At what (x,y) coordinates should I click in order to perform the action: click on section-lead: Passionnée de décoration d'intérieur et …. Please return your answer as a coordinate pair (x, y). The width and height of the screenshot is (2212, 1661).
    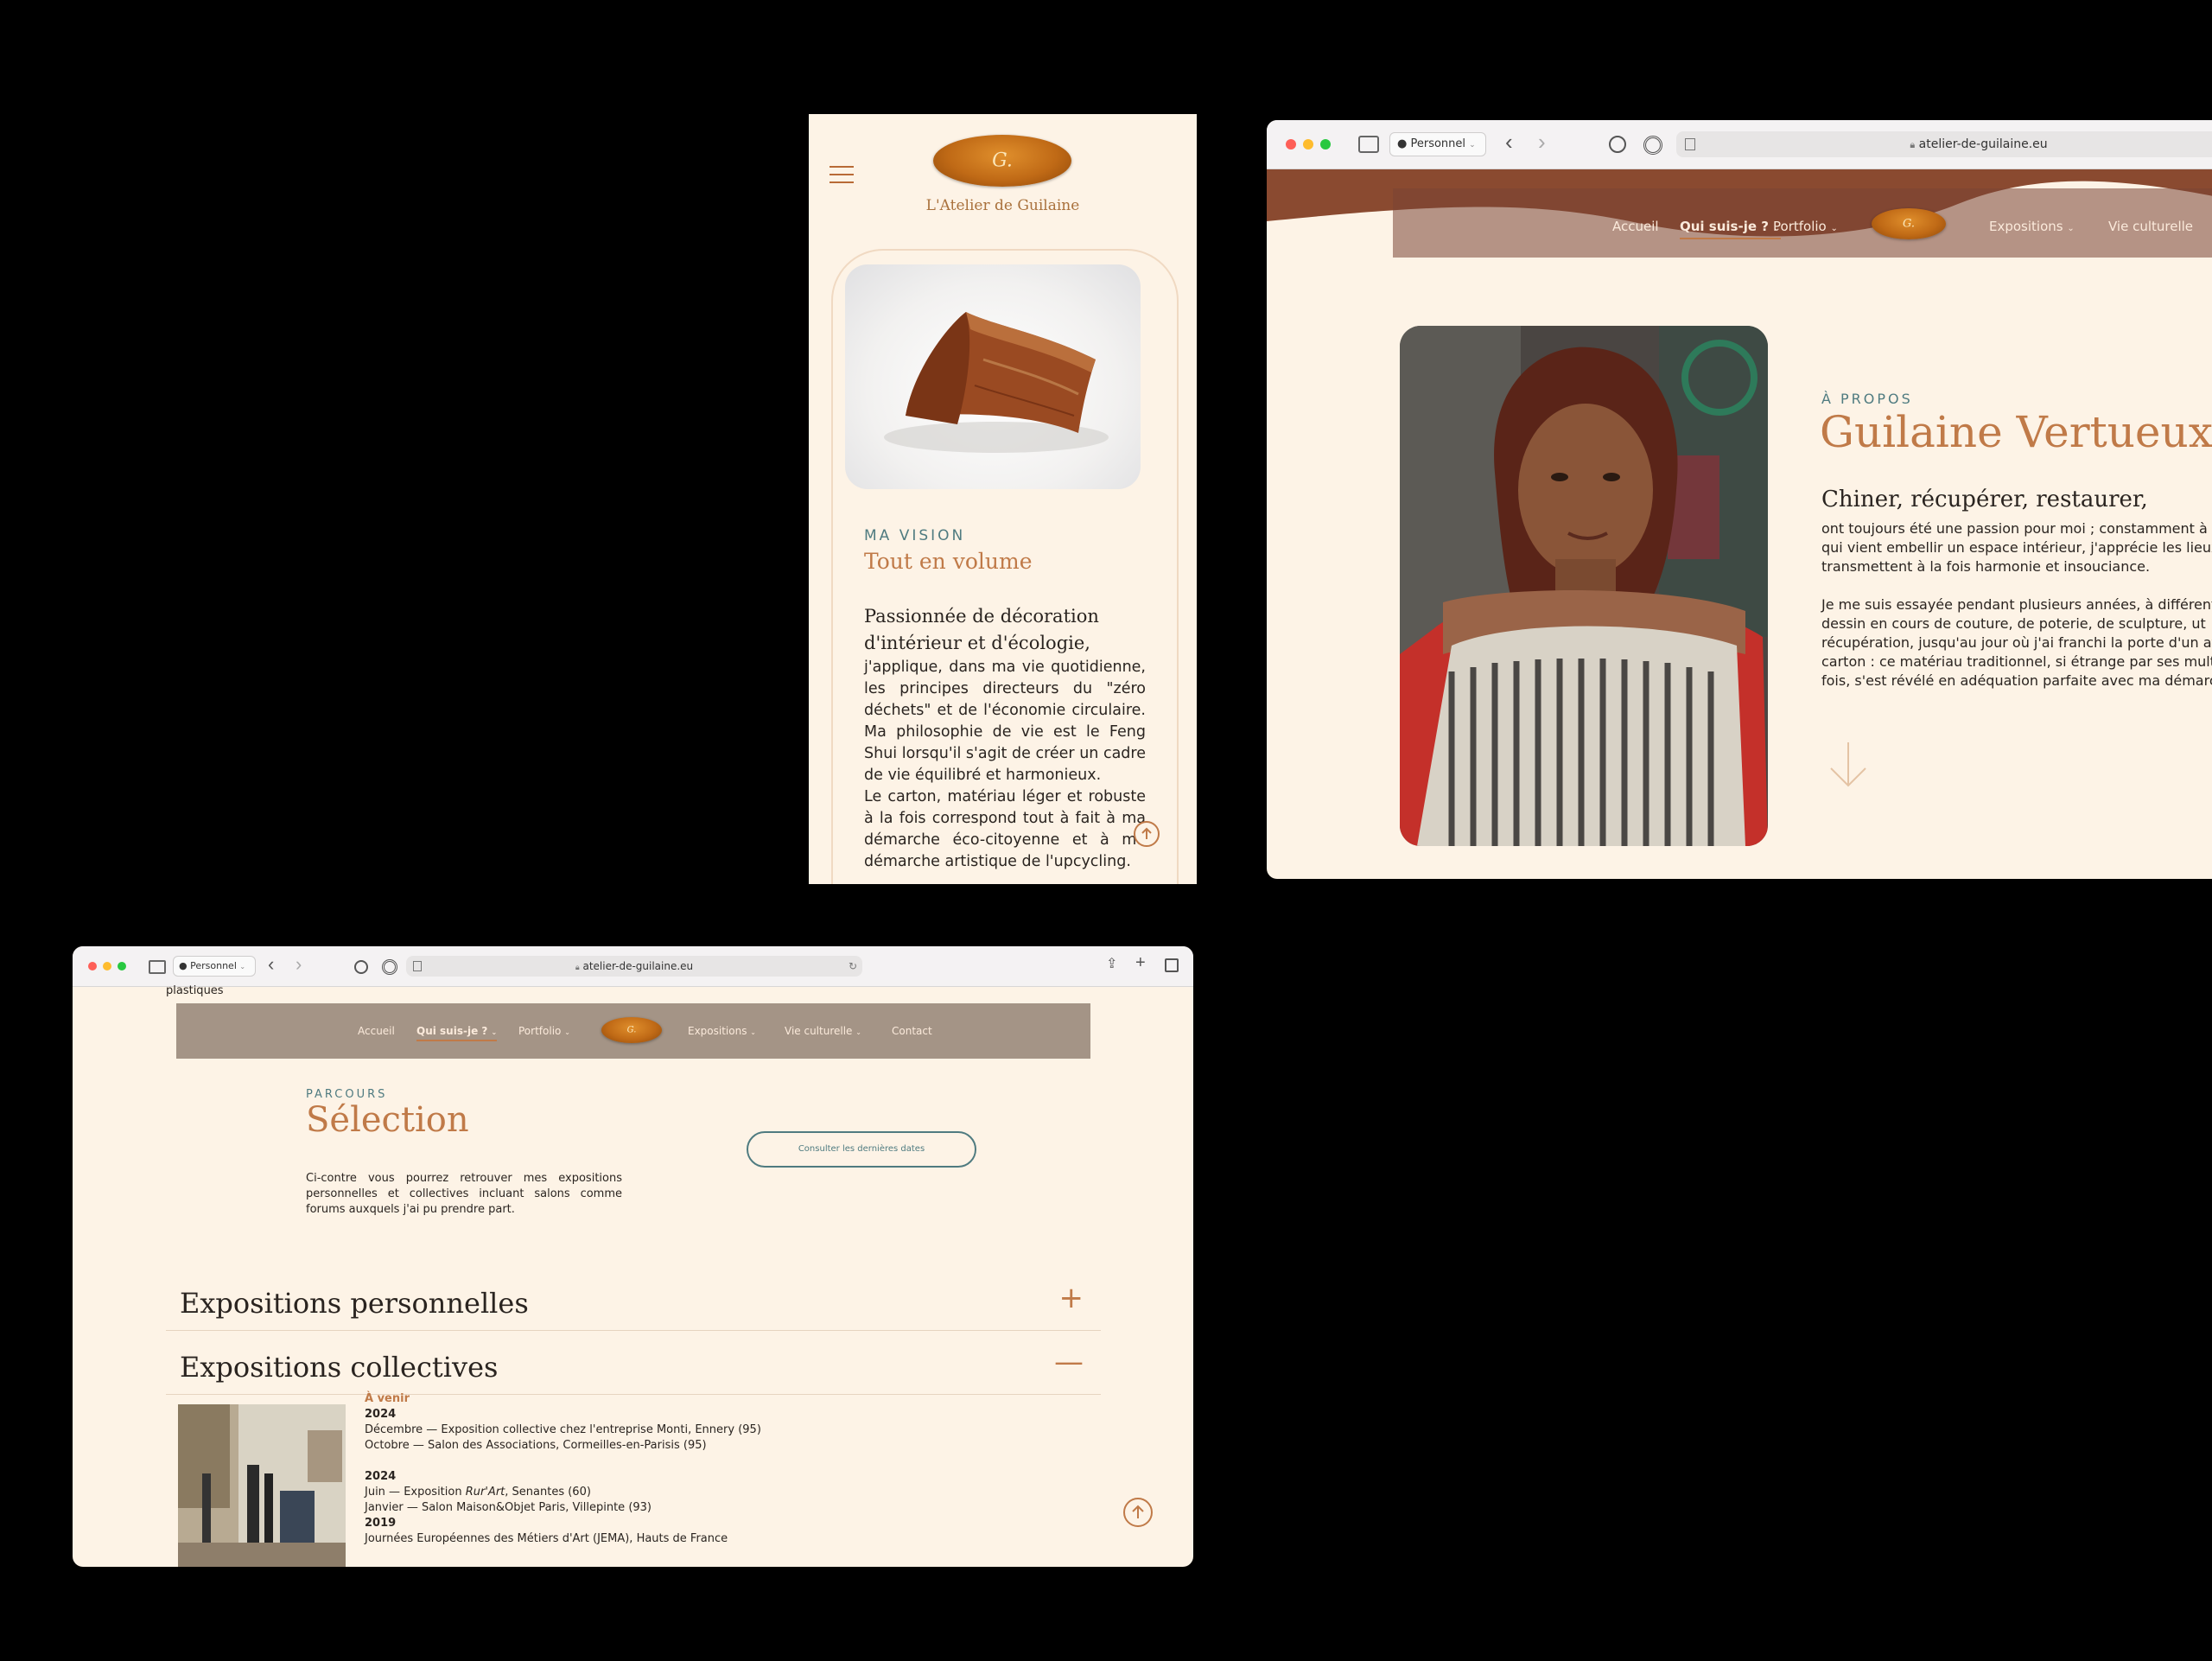
    Looking at the image, I should click on (982, 629).